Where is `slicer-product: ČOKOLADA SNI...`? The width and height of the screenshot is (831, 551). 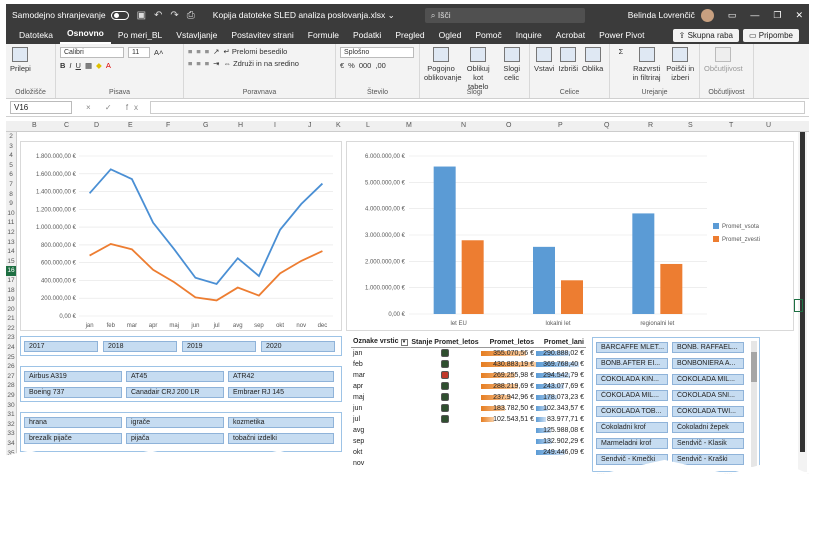 slicer-product: ČOKOLADA SNI... is located at coordinates (708, 395).